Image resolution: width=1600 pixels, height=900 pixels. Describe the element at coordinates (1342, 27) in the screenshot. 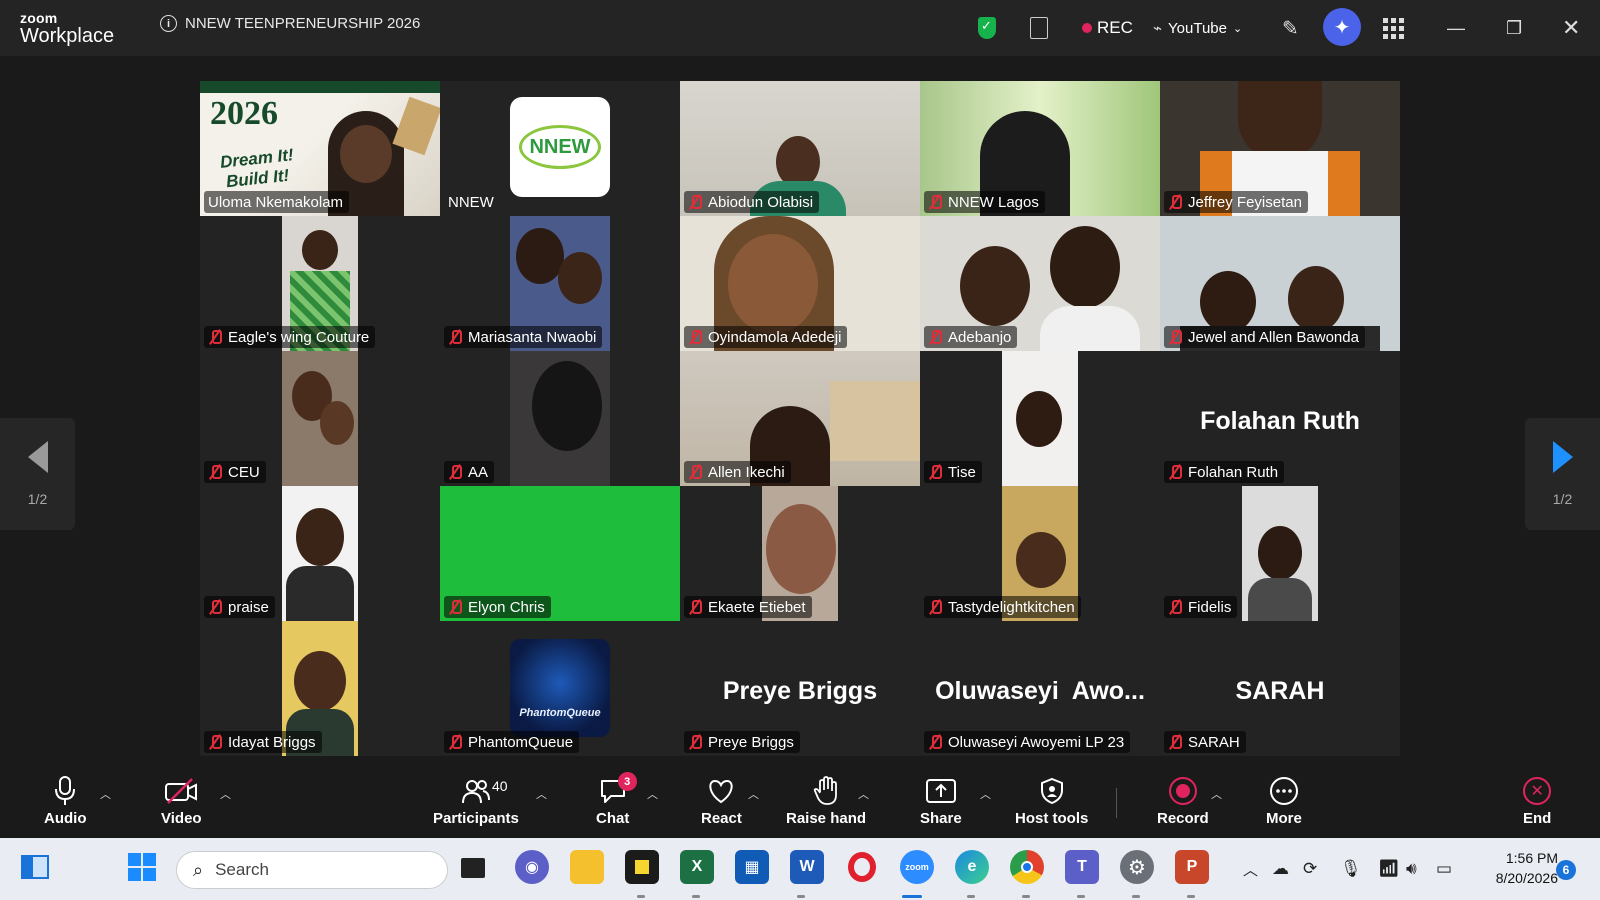

I see `ai-companion-button: ✦` at that location.